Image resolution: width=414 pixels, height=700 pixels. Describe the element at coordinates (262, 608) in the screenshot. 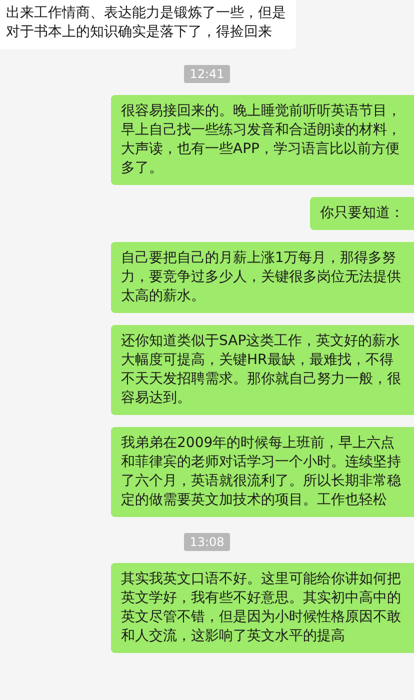

I see `message-bubble: 其实我英文口语不好。这里可能给你讲如何把英文学好，我有些不好意思。其实初中高中的英文尽管不错，但是因为小时候性格原因不敢和人交流，这影响了英文水平的提高` at that location.